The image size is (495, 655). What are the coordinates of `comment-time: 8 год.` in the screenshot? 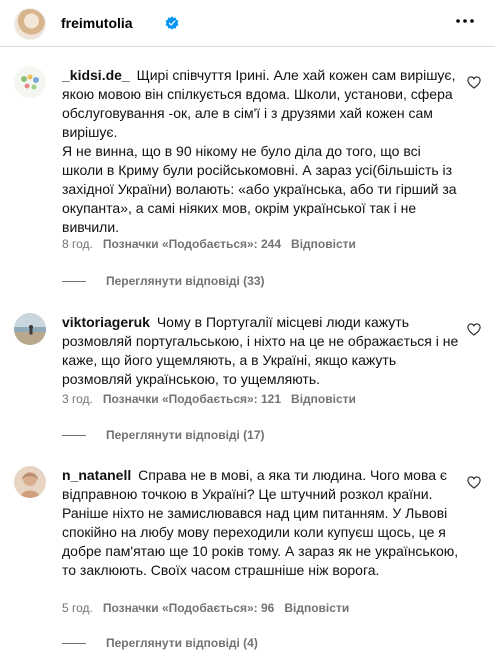 It's located at (77, 244).